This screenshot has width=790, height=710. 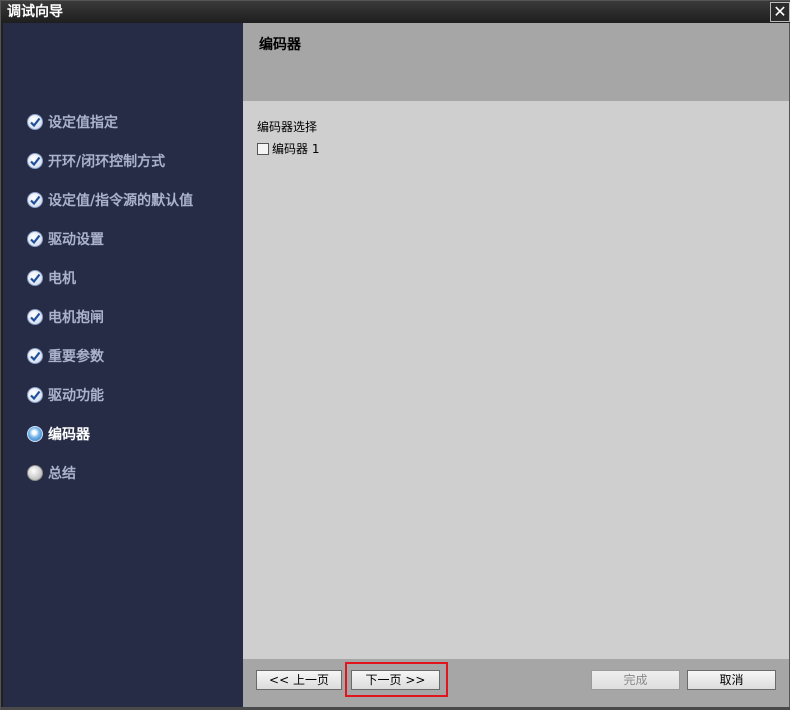 What do you see at coordinates (395, 12) in the screenshot?
I see `title-bar: 调试向导 ✕` at bounding box center [395, 12].